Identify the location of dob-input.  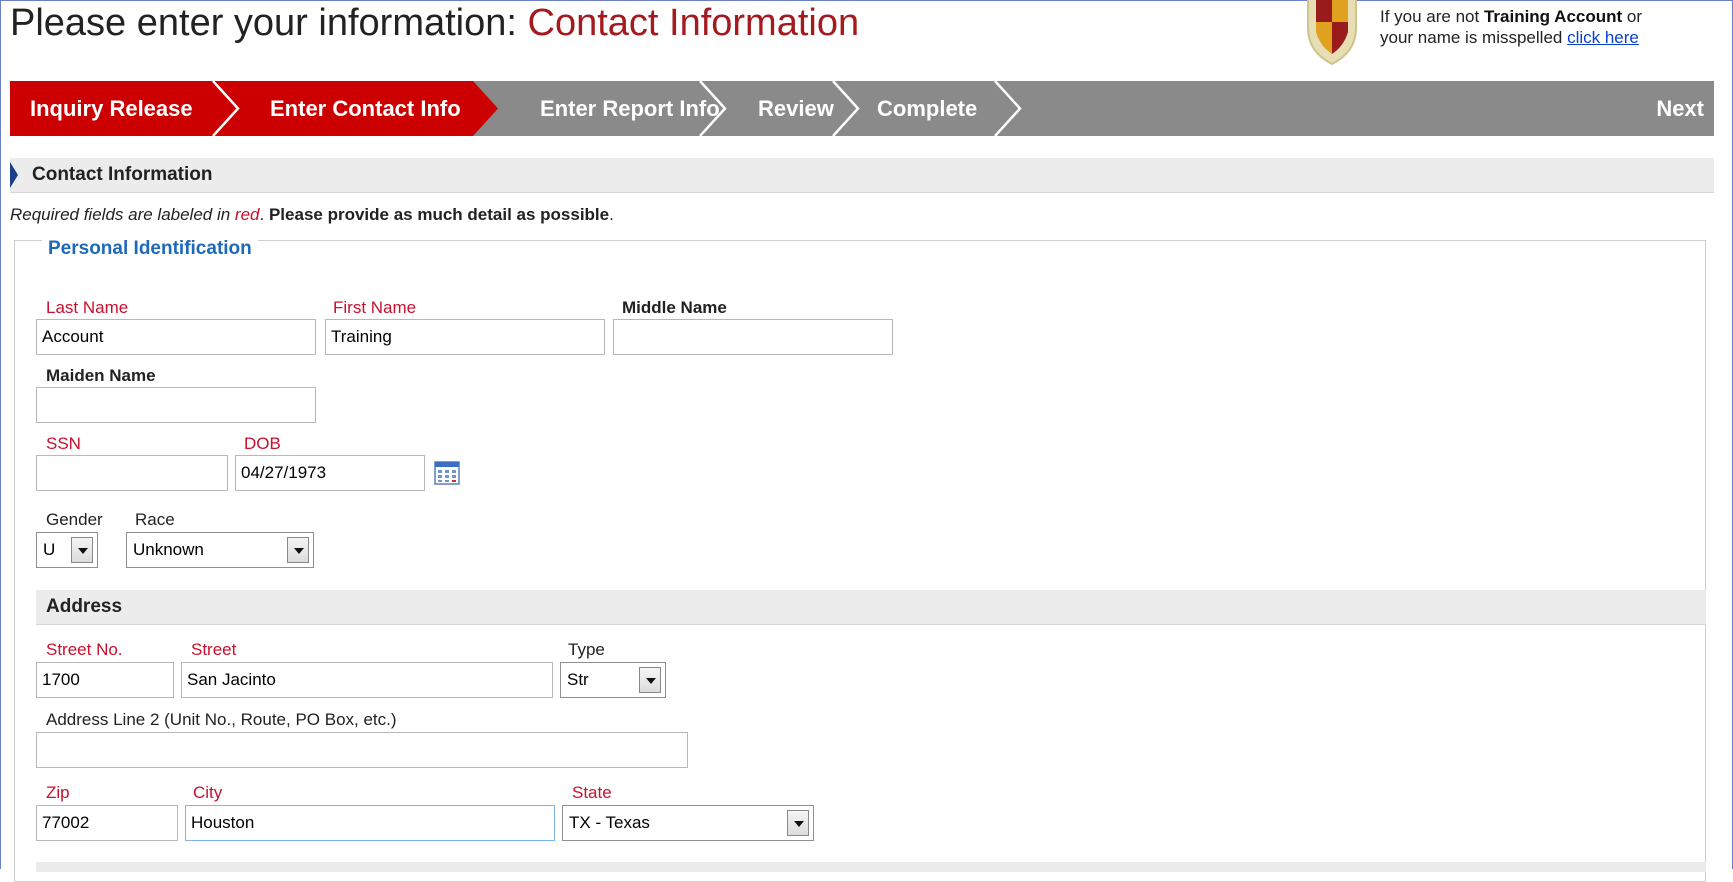
(330, 473).